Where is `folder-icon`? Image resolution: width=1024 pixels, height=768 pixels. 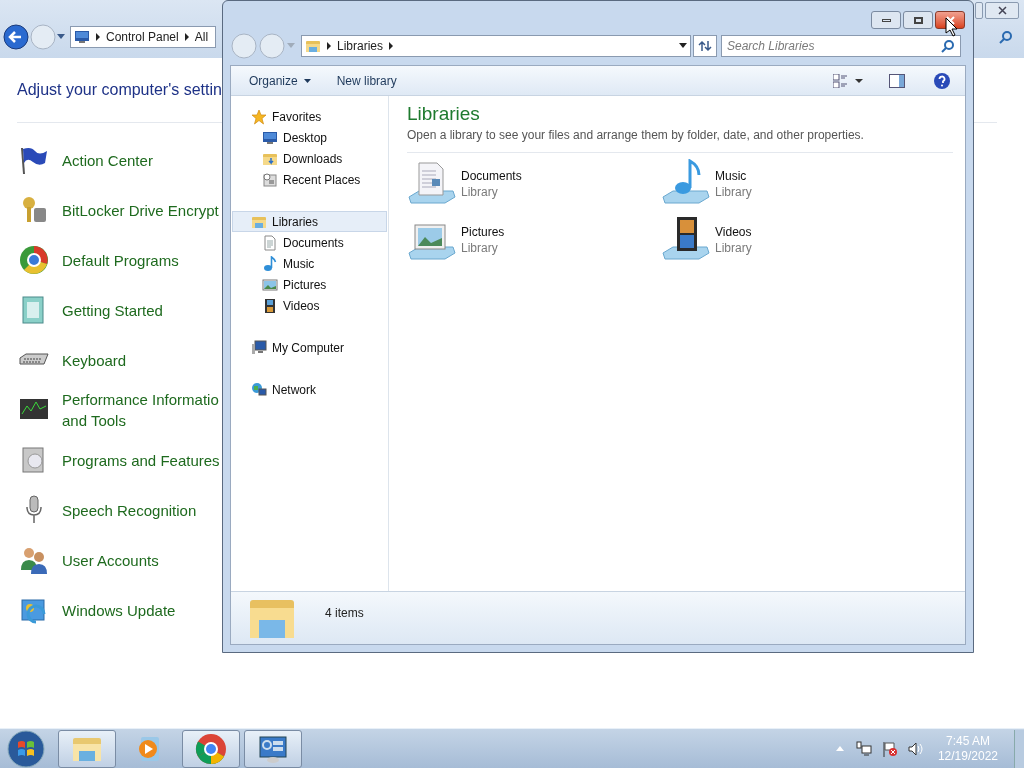
folder-icon is located at coordinates (313, 46).